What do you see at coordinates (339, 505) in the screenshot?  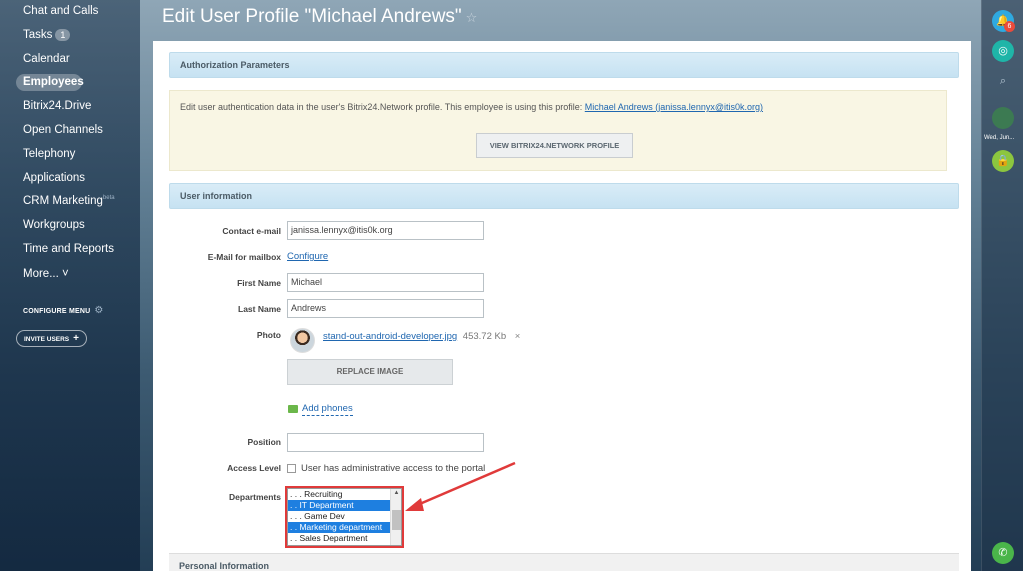 I see `department-option-selected: . . IT Department` at bounding box center [339, 505].